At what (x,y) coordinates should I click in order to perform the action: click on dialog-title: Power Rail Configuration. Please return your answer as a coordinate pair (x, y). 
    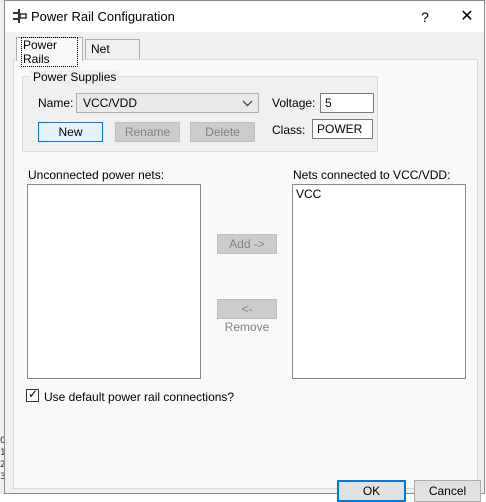
    Looking at the image, I should click on (103, 16).